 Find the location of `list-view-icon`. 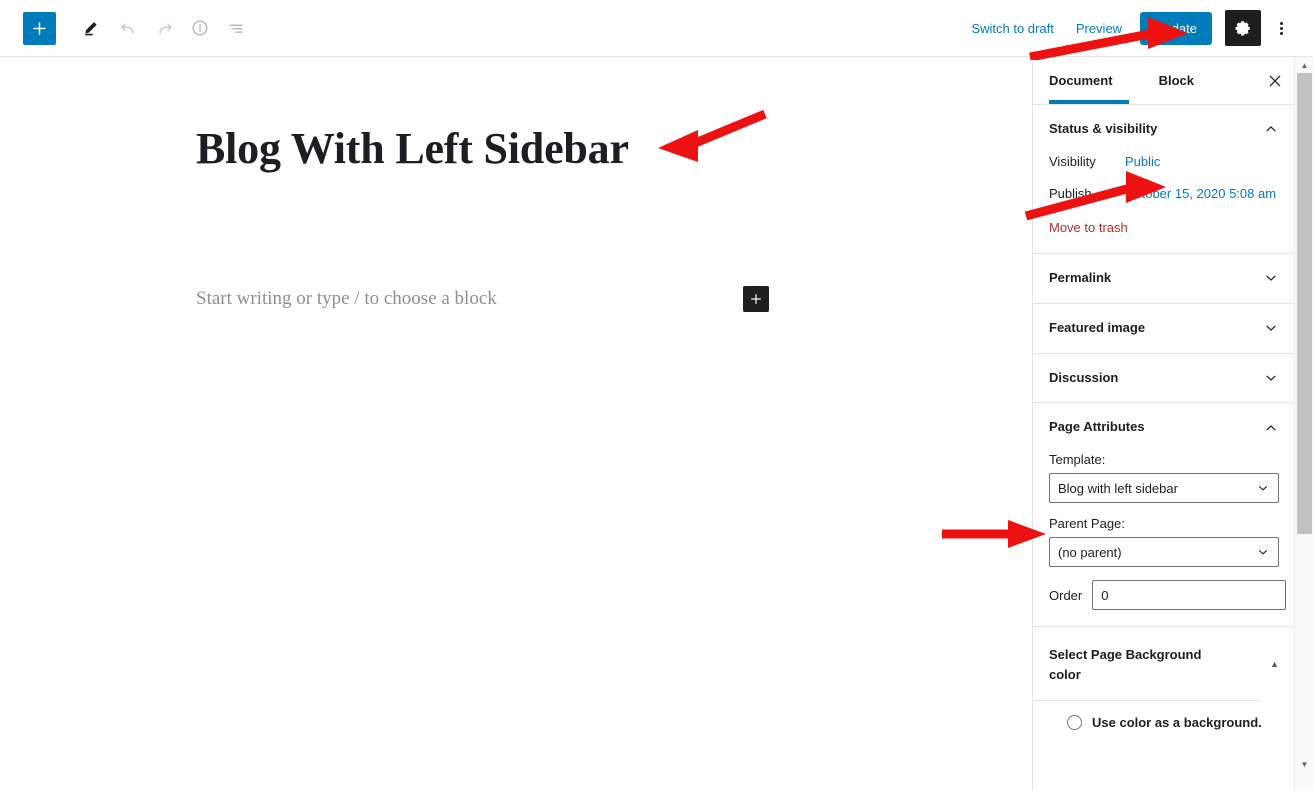

list-view-icon is located at coordinates (236, 28).